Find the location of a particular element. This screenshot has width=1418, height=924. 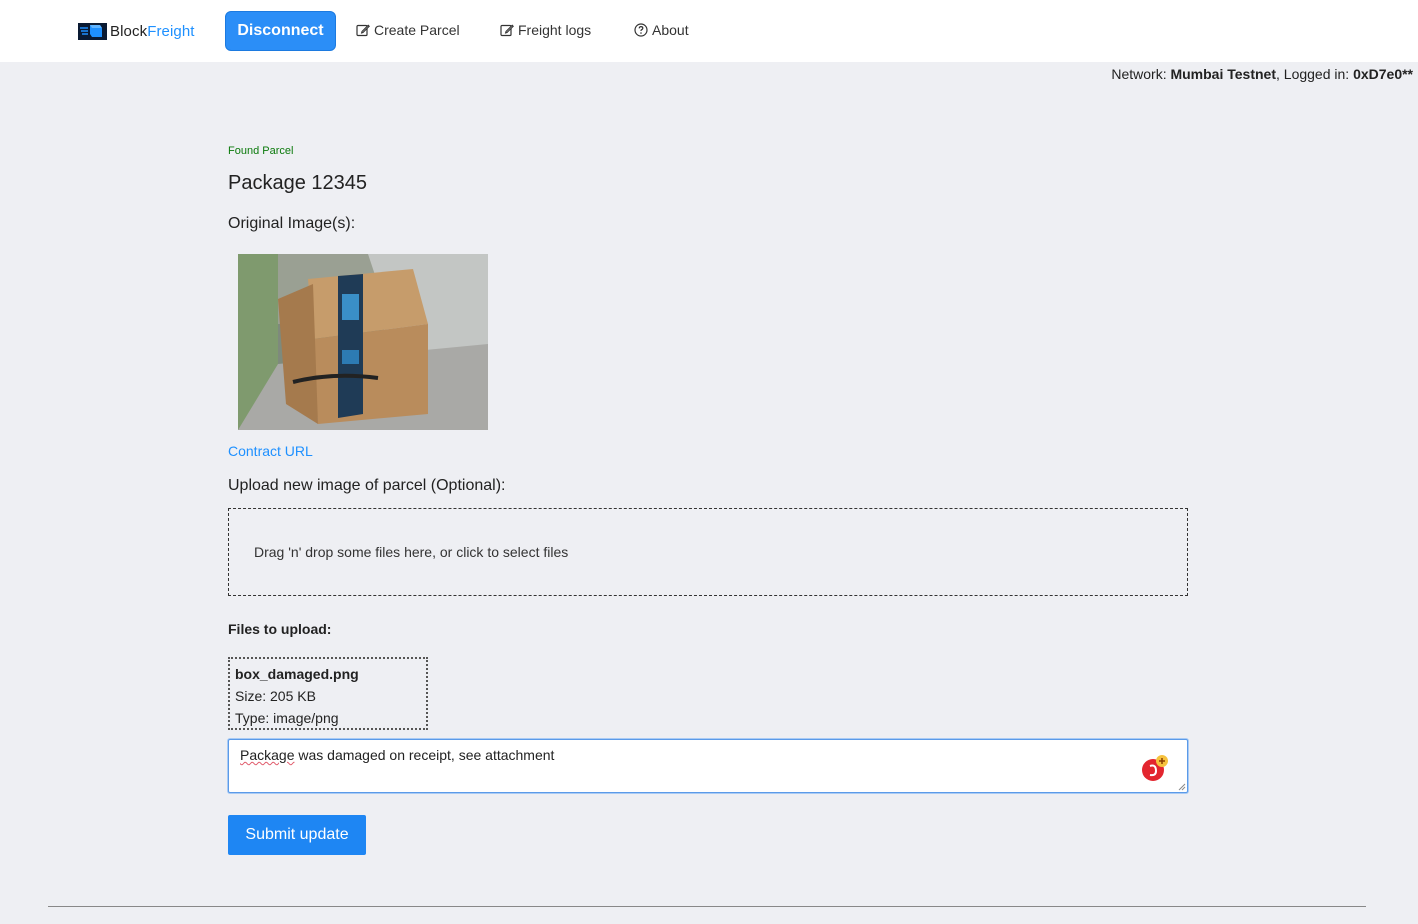

nav-freight-logs-label: Freight logs is located at coordinates (555, 30).